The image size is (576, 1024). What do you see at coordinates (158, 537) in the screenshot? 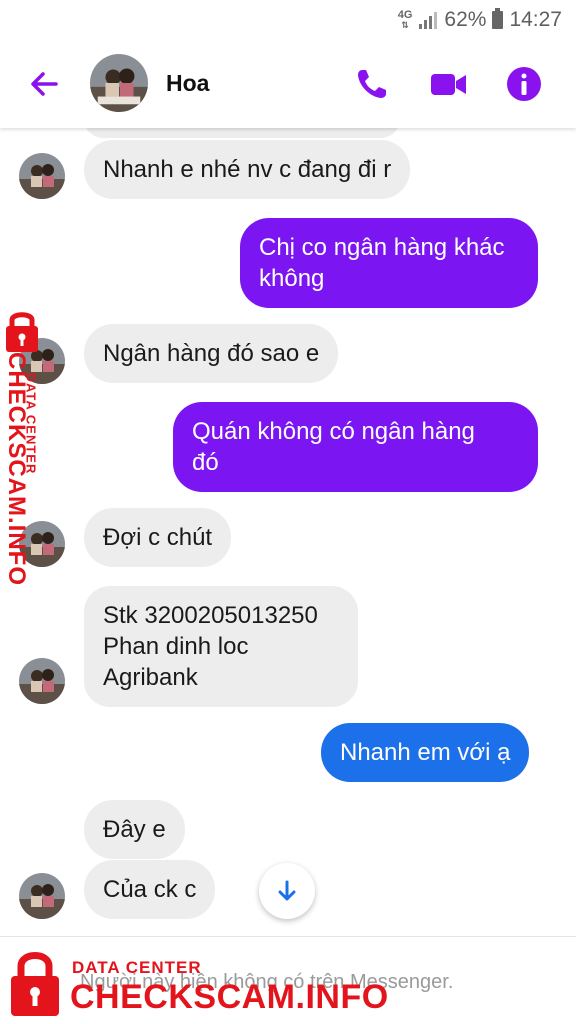
I see `message-bubble-incoming: Đợi c chút` at bounding box center [158, 537].